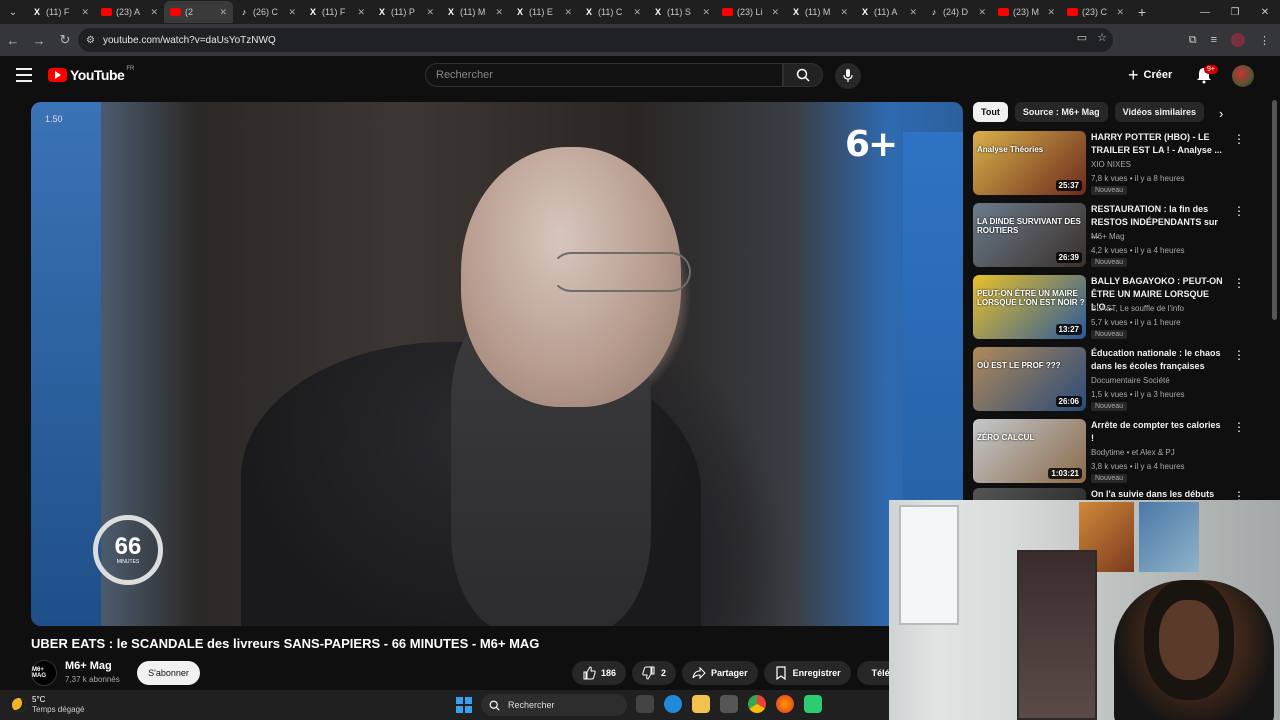  Describe the element at coordinates (1193, 40) in the screenshot. I see `extensions-icon: ⧉` at that location.